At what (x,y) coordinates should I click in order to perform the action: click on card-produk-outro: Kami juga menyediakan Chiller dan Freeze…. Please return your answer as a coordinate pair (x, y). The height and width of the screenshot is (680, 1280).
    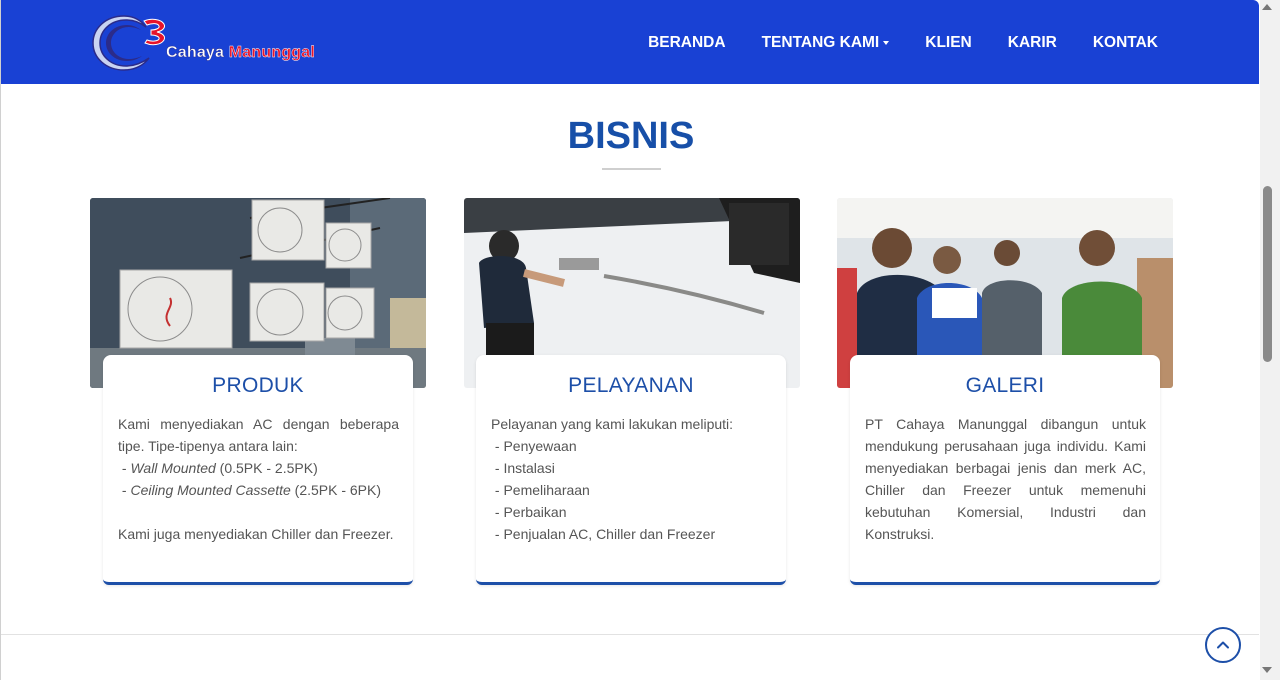
    Looking at the image, I should click on (256, 534).